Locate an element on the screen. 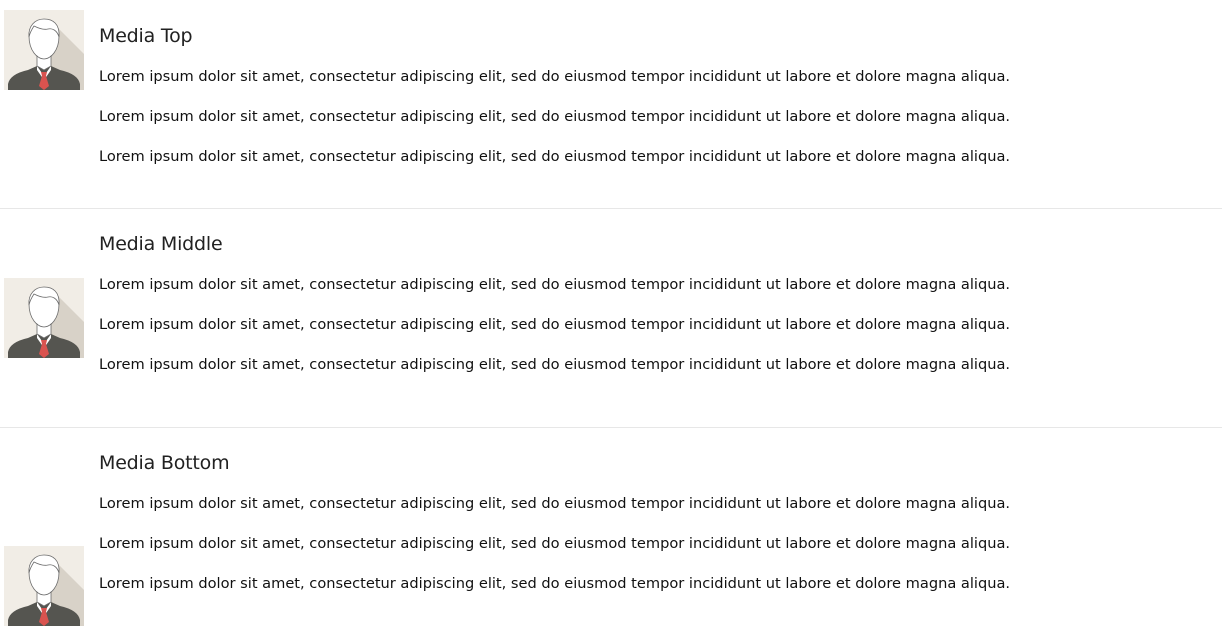 The image size is (1222, 637). media-heading: Media Bottom is located at coordinates (164, 463).